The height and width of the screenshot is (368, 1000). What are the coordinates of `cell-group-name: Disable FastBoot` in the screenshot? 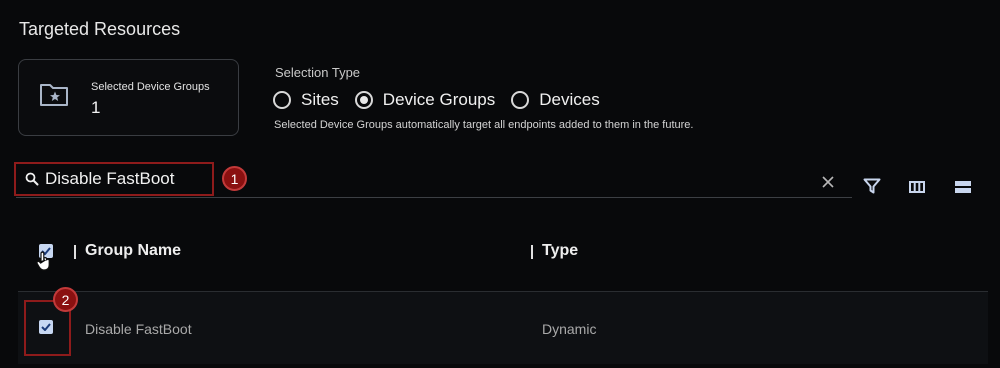 It's located at (138, 329).